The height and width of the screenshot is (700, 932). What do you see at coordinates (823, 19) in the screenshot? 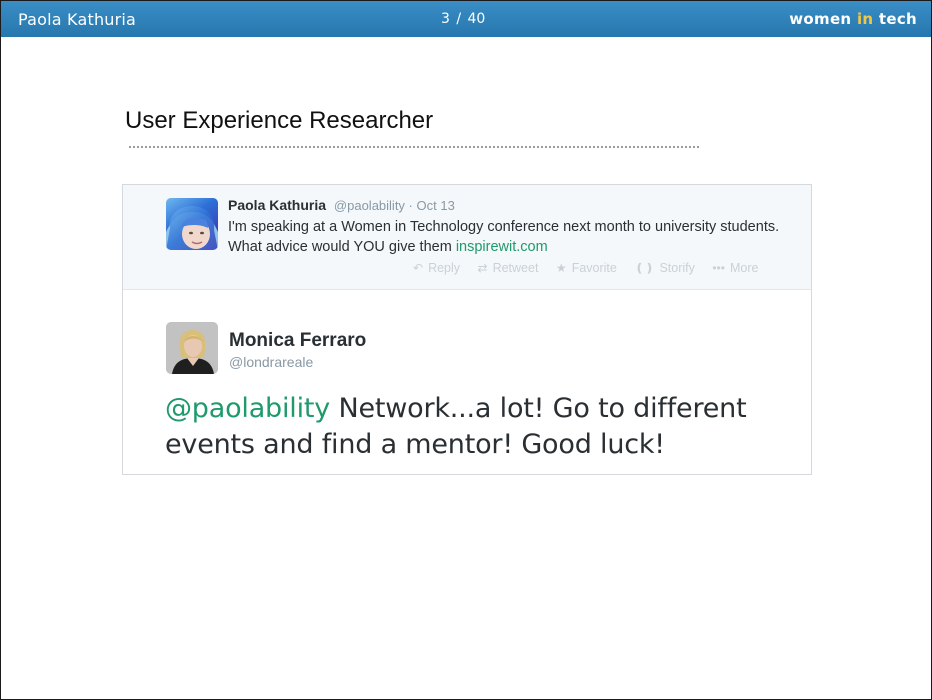
I see `logo-prefix: women` at bounding box center [823, 19].